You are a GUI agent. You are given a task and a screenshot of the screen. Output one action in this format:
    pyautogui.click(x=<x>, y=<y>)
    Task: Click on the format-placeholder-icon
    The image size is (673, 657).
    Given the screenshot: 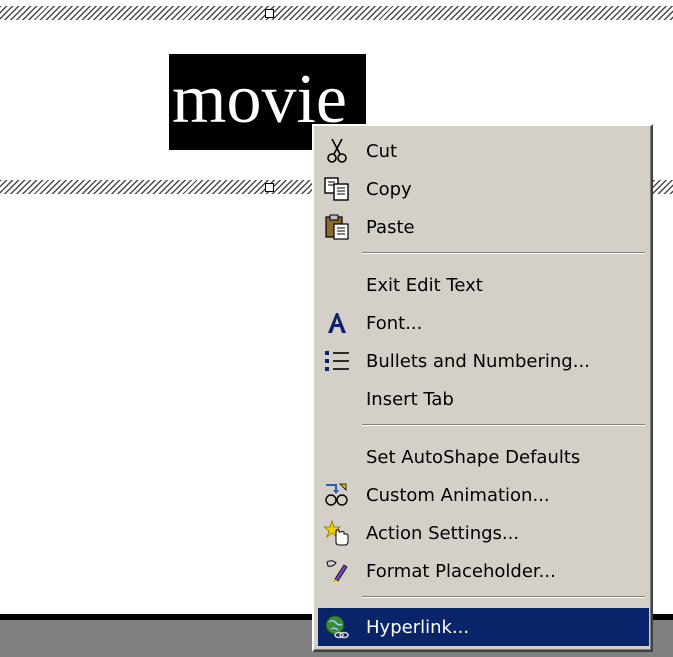 What is the action you would take?
    pyautogui.click(x=337, y=571)
    